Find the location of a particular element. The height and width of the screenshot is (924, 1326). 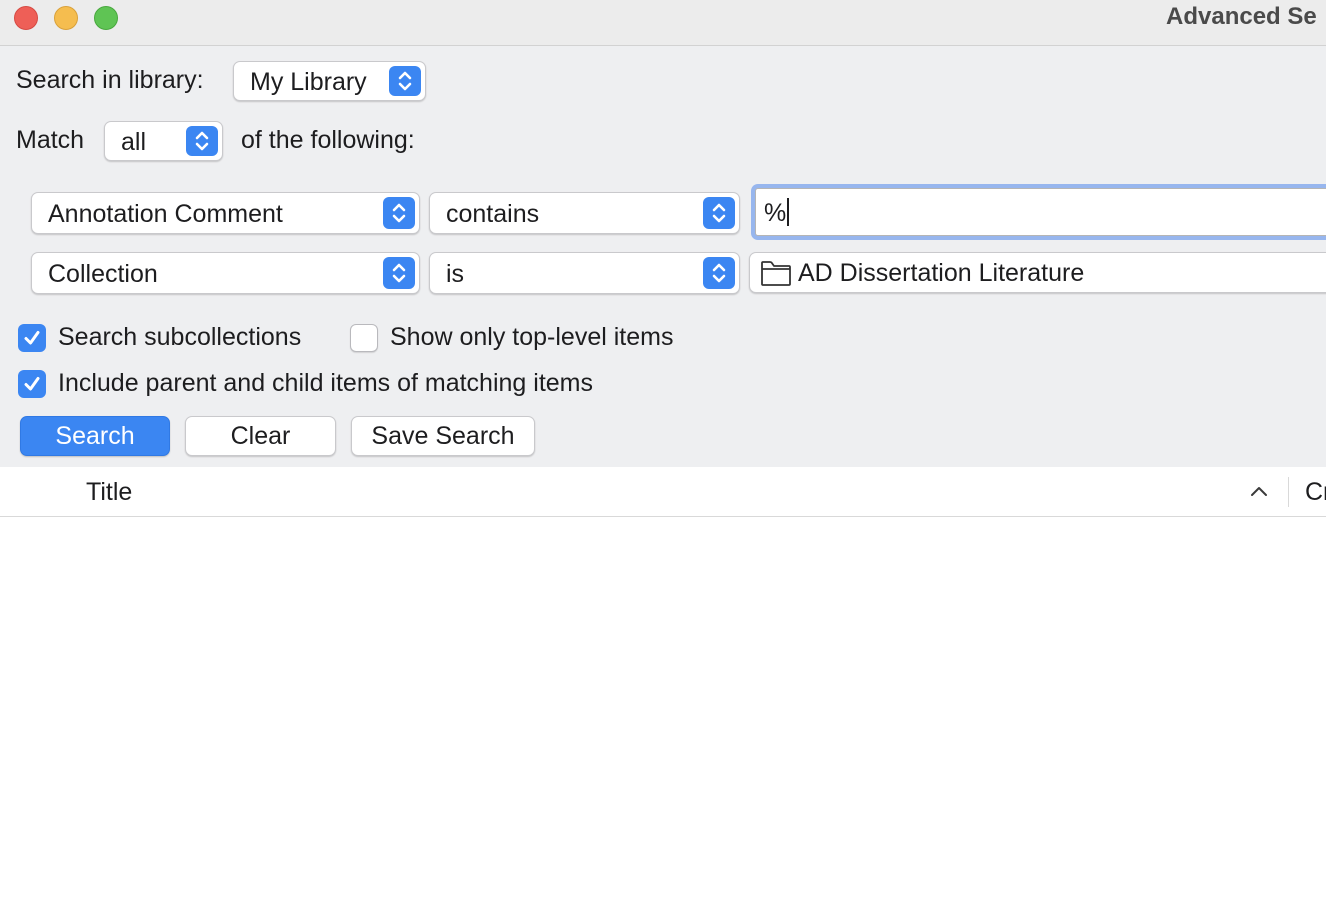

condition-2-collection-select: AD Dissertation Literature is located at coordinates (1037, 272).